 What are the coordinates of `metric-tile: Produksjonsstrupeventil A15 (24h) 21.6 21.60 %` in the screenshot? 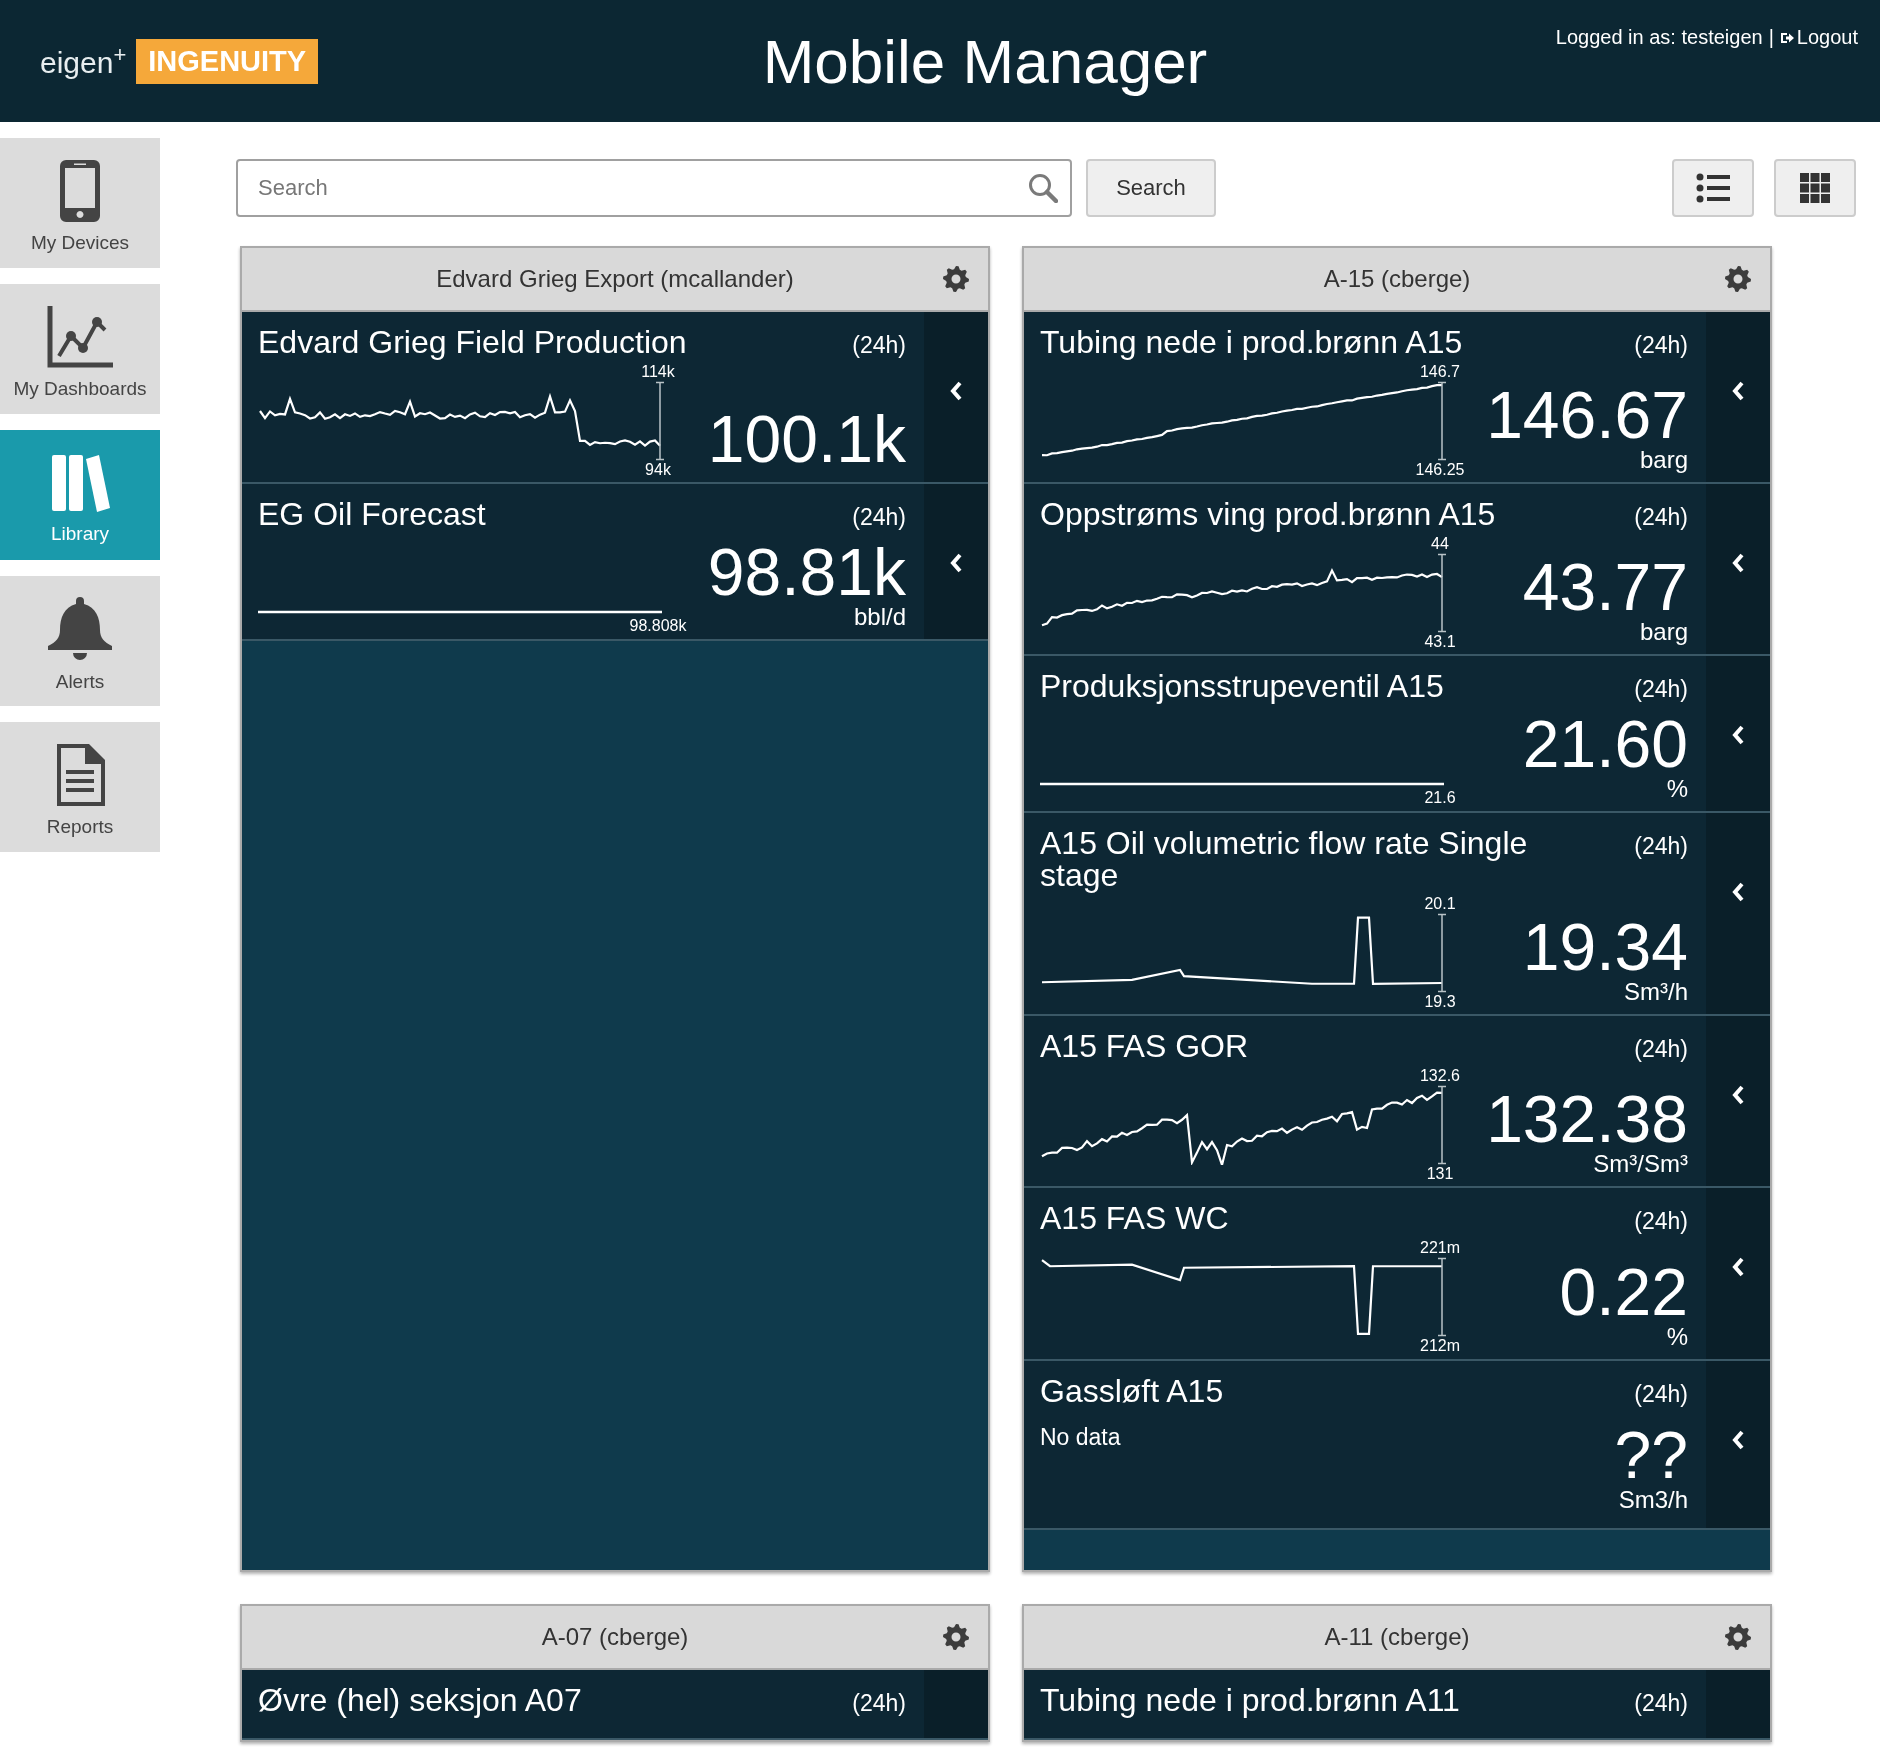 It's located at (1397, 734).